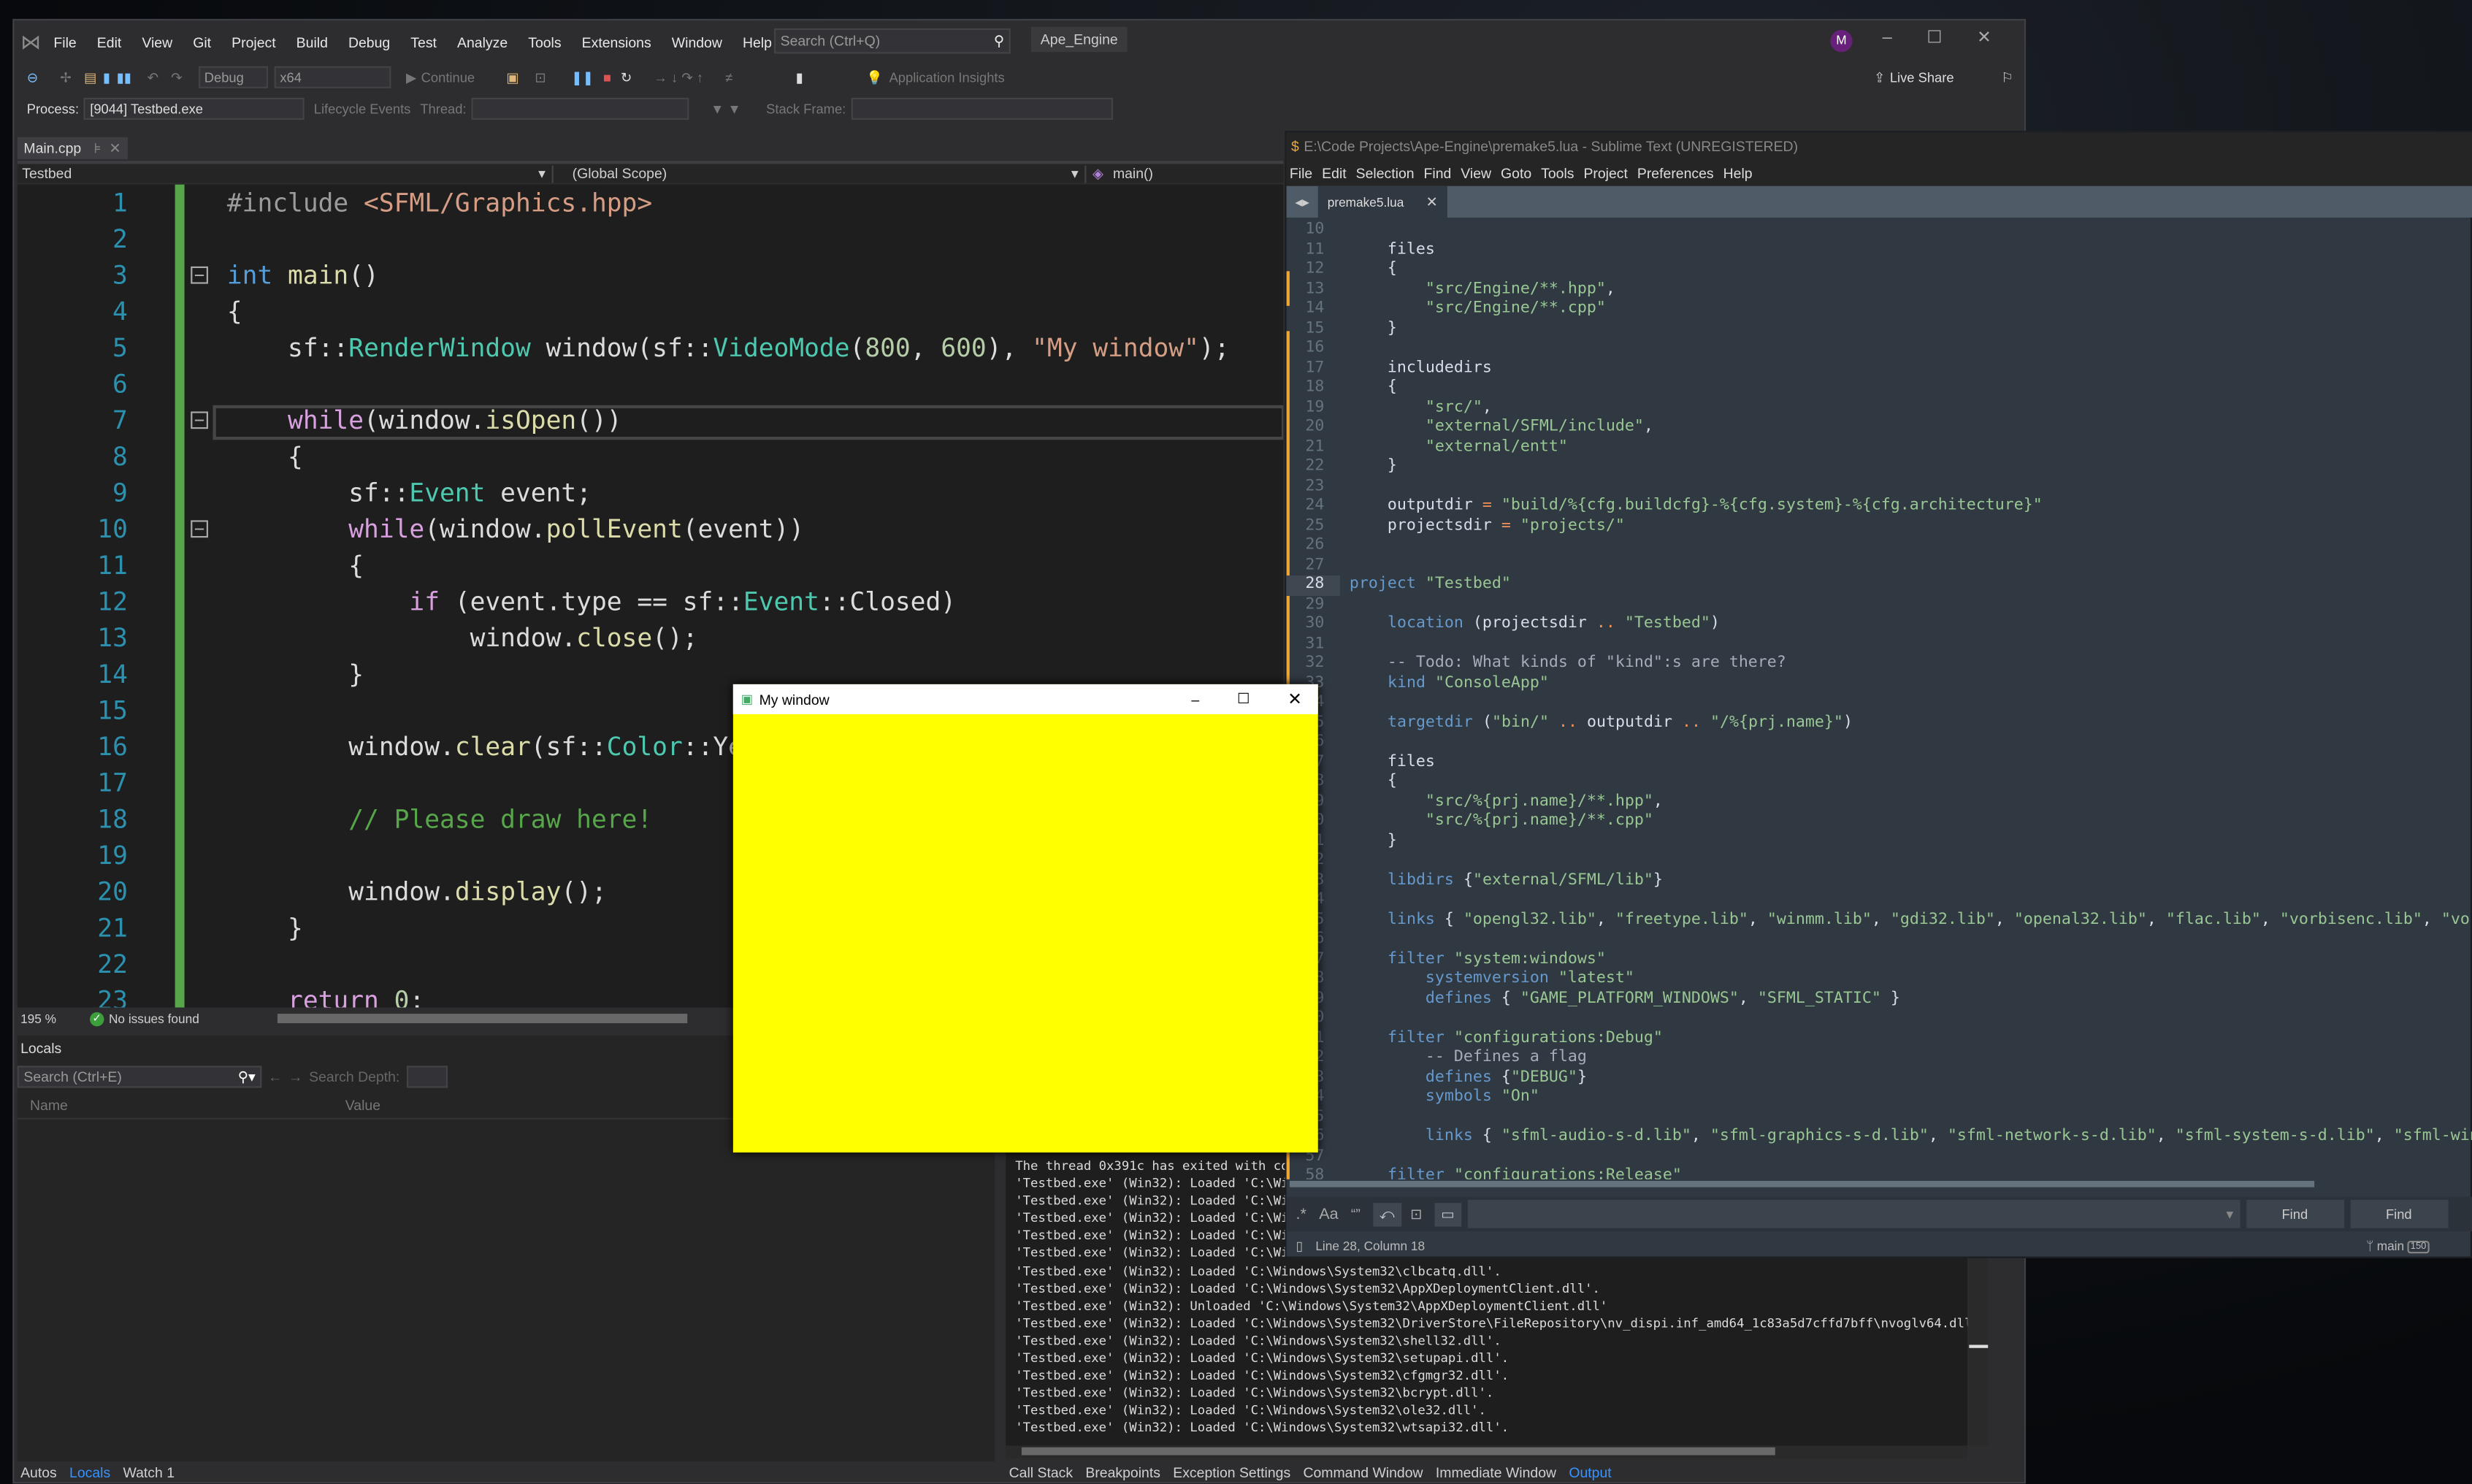 The height and width of the screenshot is (1484, 2472). Describe the element at coordinates (98, 148) in the screenshot. I see `pin-icon: ⊧` at that location.